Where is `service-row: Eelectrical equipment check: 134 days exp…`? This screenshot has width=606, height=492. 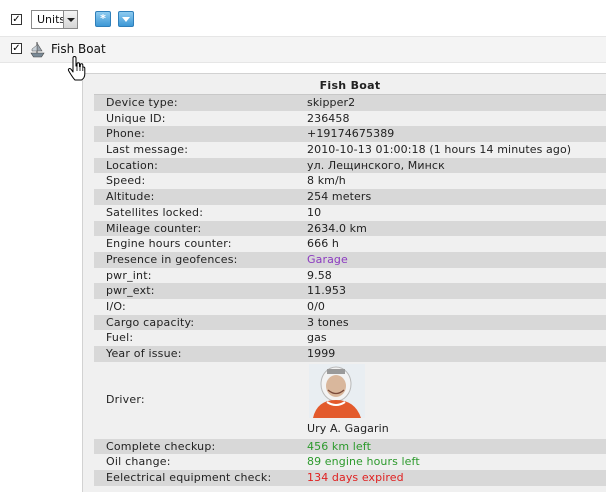 service-row: Eelectrical equipment check: 134 days exp… is located at coordinates (350, 478).